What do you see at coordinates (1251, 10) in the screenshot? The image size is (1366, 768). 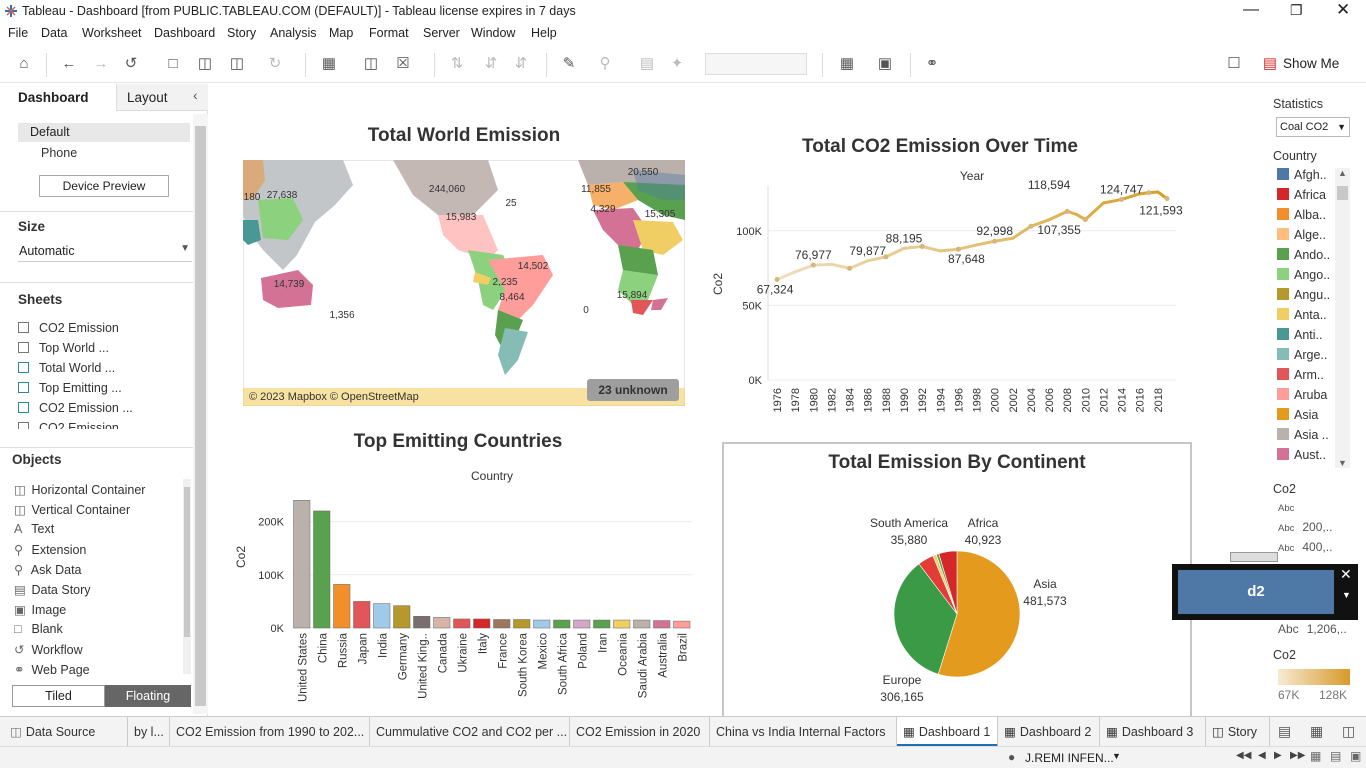 I see `minimize-button: —` at bounding box center [1251, 10].